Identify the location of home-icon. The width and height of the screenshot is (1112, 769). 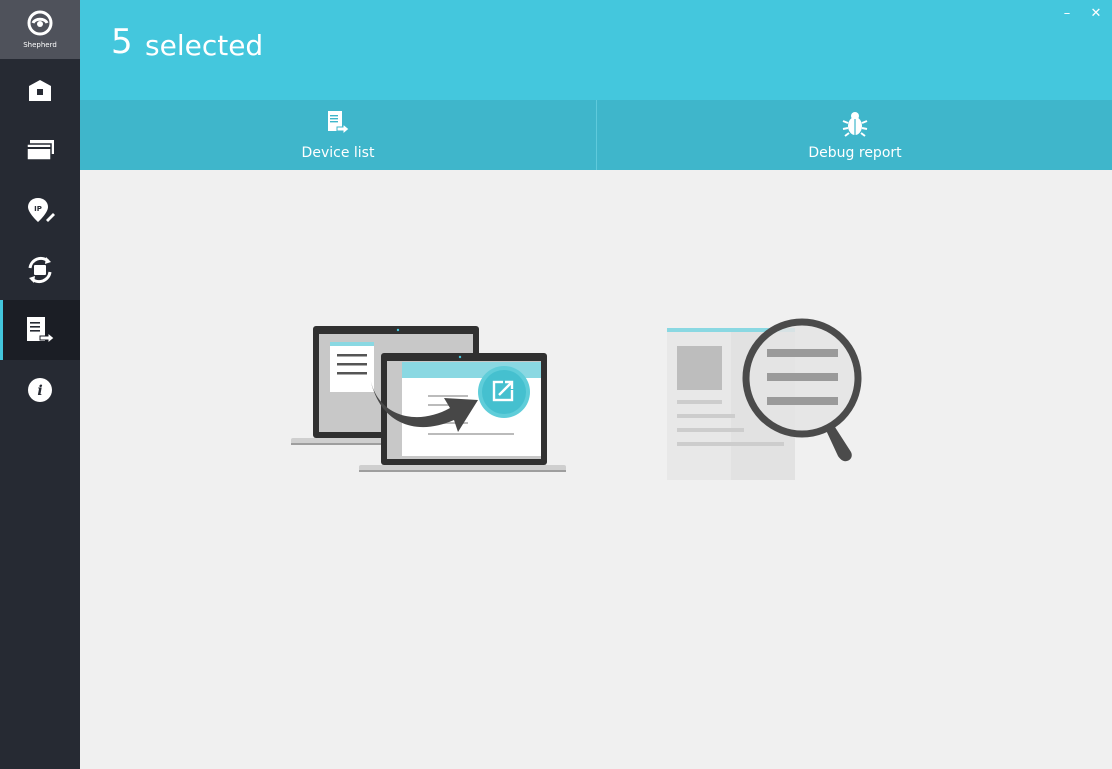
(40, 90).